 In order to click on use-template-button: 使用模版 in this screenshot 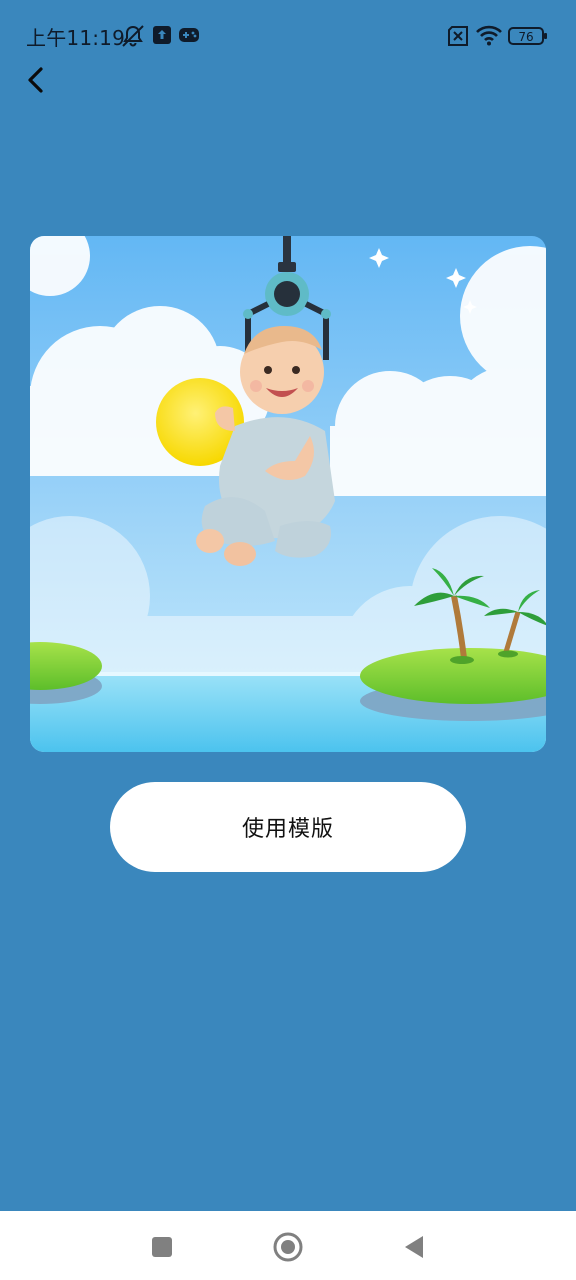, I will do `click(288, 827)`.